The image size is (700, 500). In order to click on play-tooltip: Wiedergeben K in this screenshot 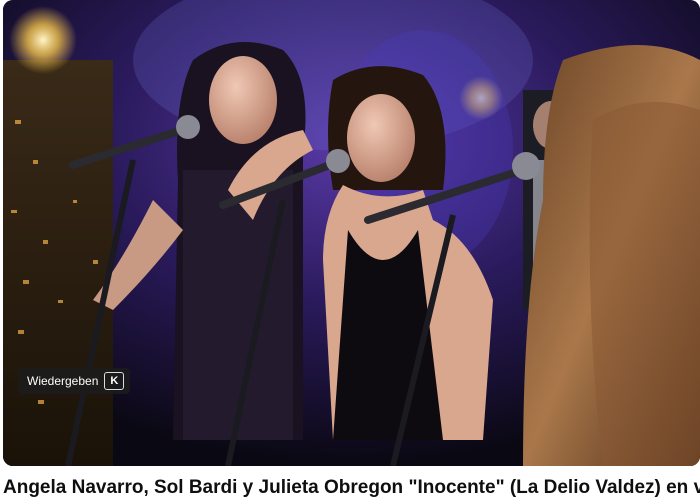, I will do `click(74, 381)`.